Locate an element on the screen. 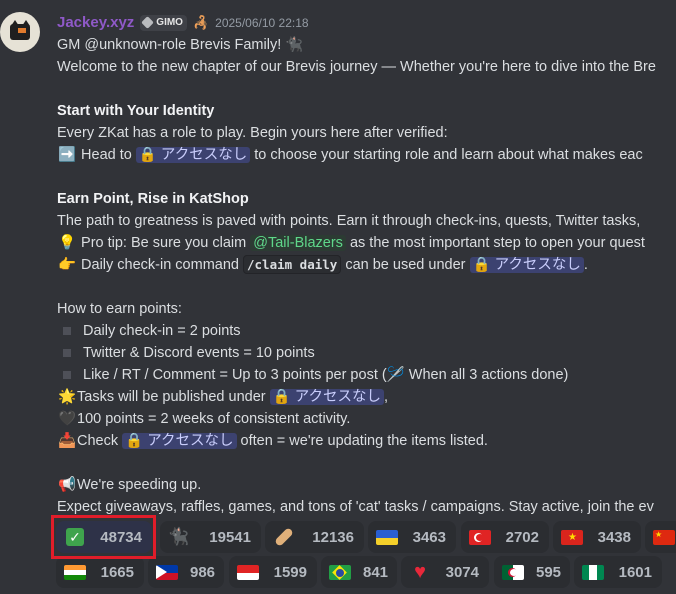 The image size is (676, 594). reaction-count: 2702 is located at coordinates (522, 537).